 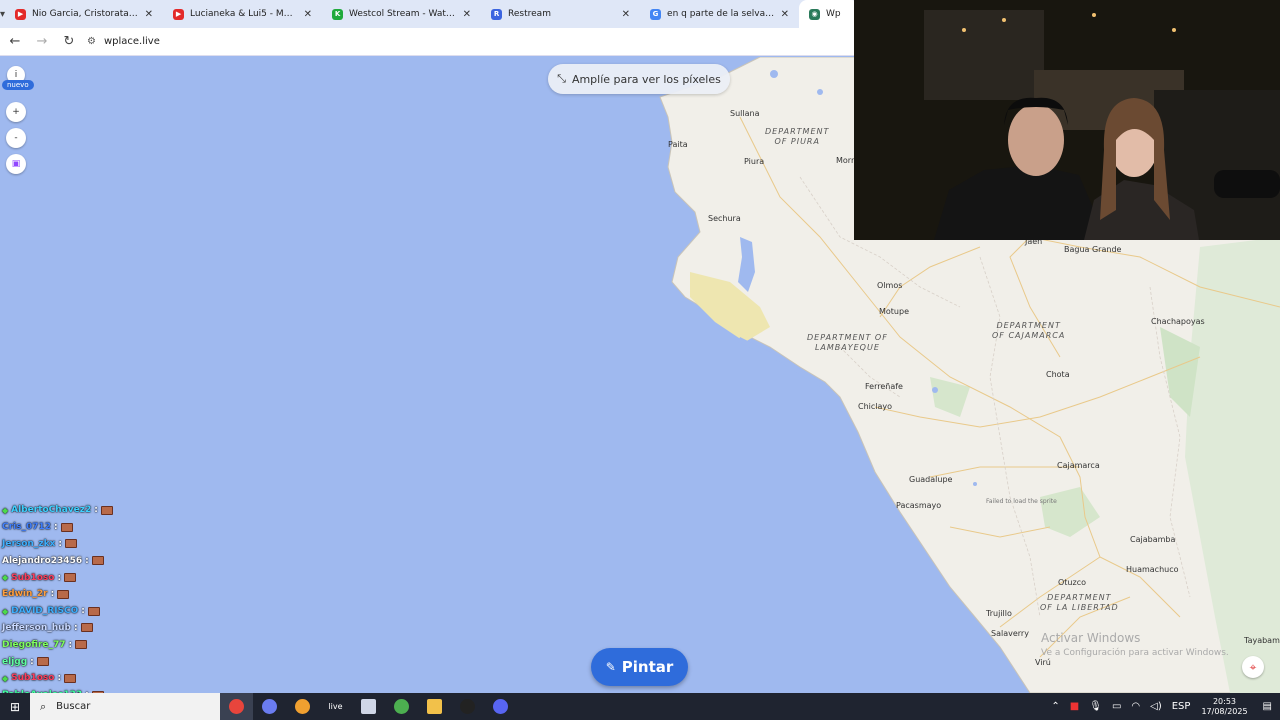 I want to click on microphone-icon: 🎙, so click(x=1095, y=706).